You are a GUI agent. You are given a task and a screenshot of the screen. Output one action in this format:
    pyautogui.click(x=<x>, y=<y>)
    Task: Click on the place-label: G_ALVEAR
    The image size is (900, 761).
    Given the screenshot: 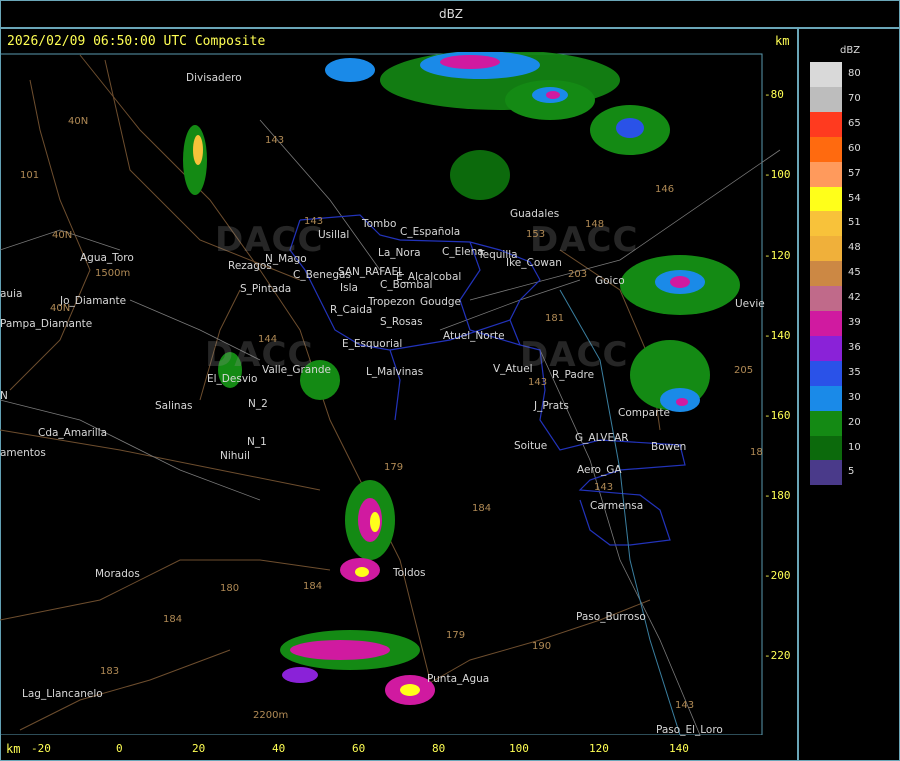 What is the action you would take?
    pyautogui.click(x=602, y=438)
    